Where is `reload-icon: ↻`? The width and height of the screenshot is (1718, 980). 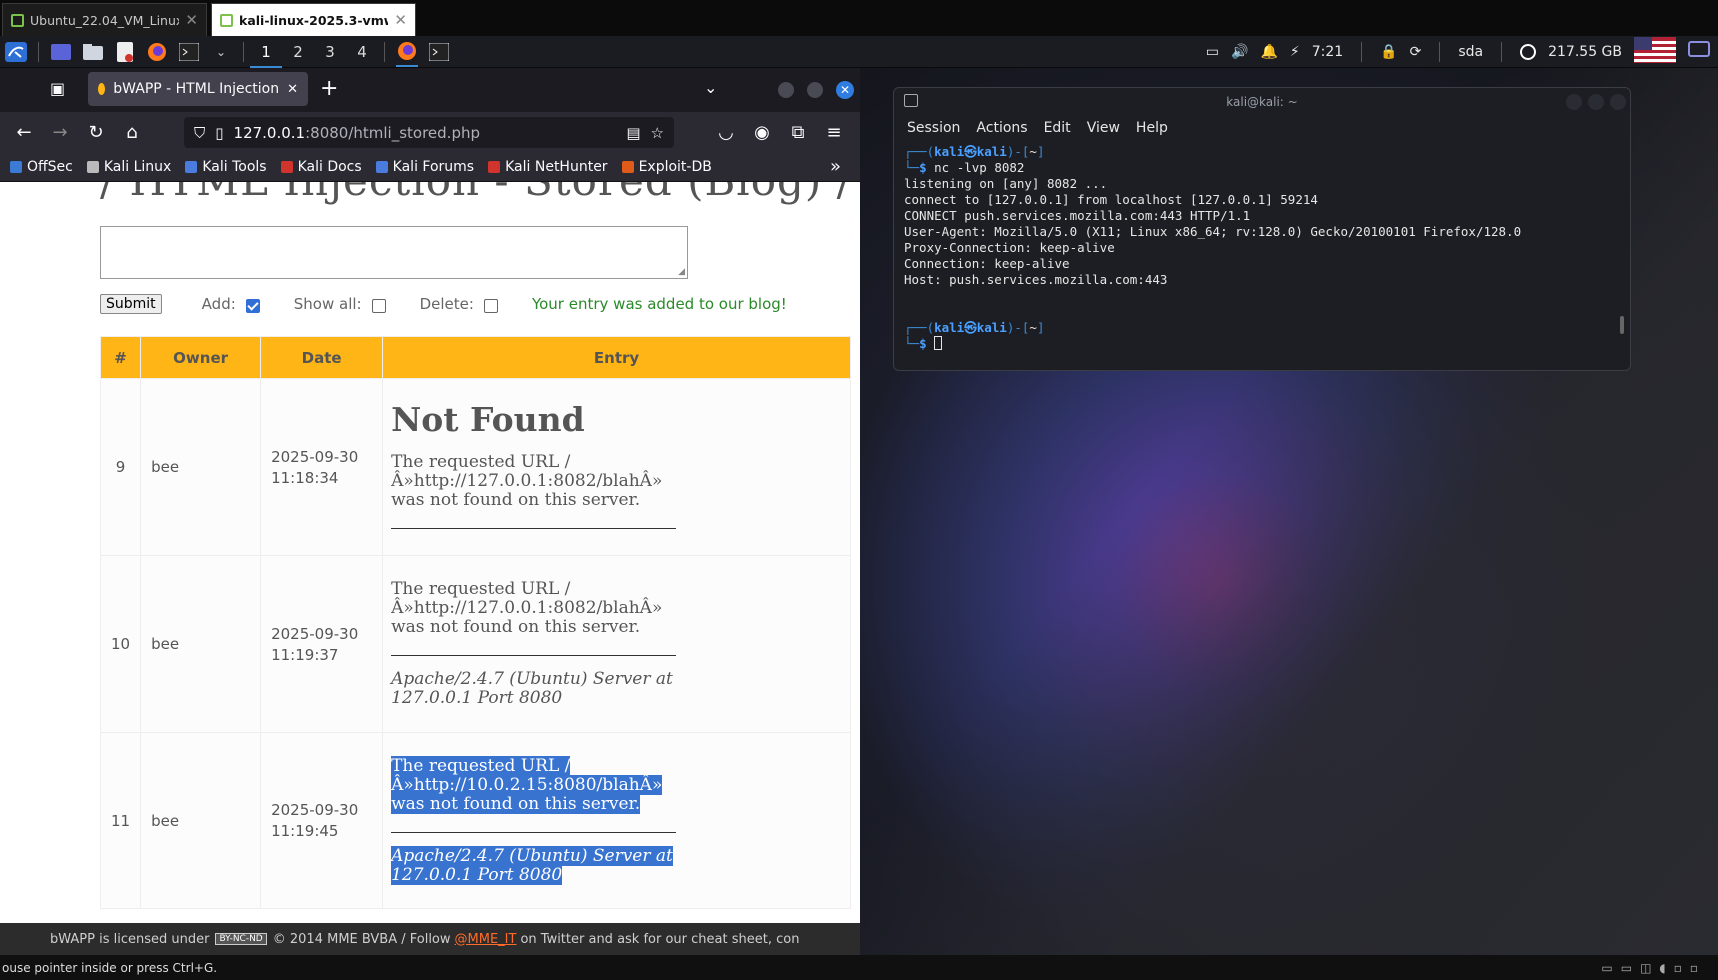 reload-icon: ↻ is located at coordinates (96, 132).